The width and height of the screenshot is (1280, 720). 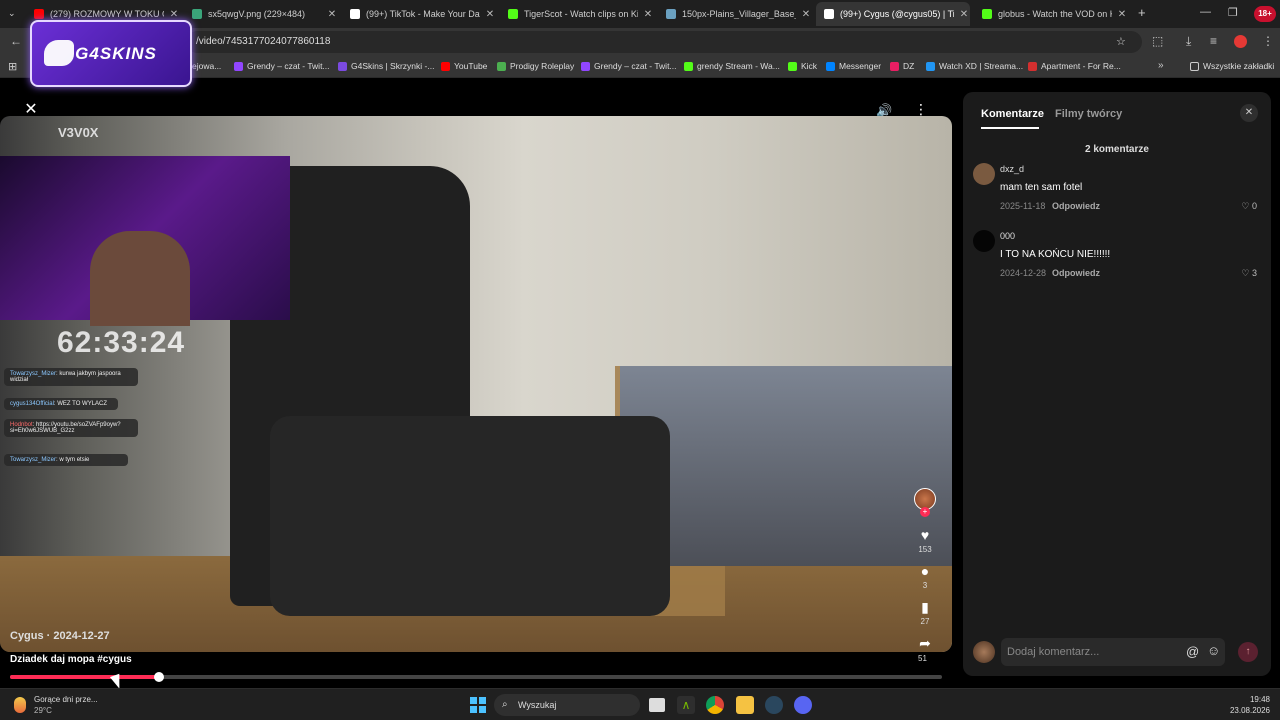 What do you see at coordinates (1192, 651) in the screenshot?
I see `mention-at-icon: @` at bounding box center [1192, 651].